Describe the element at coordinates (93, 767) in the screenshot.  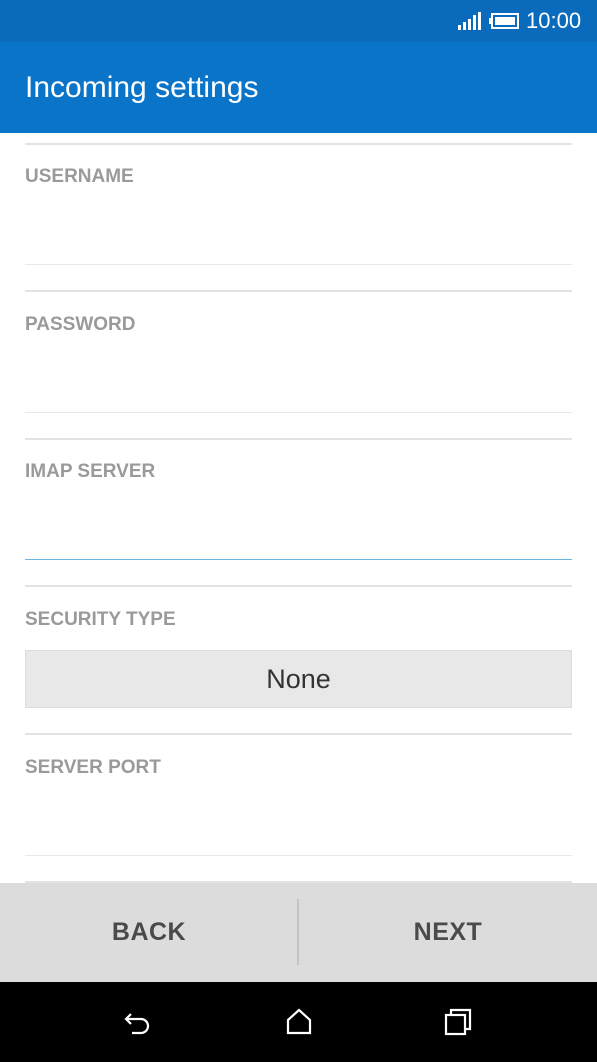
I see `server-port-label: SERVER PORT` at that location.